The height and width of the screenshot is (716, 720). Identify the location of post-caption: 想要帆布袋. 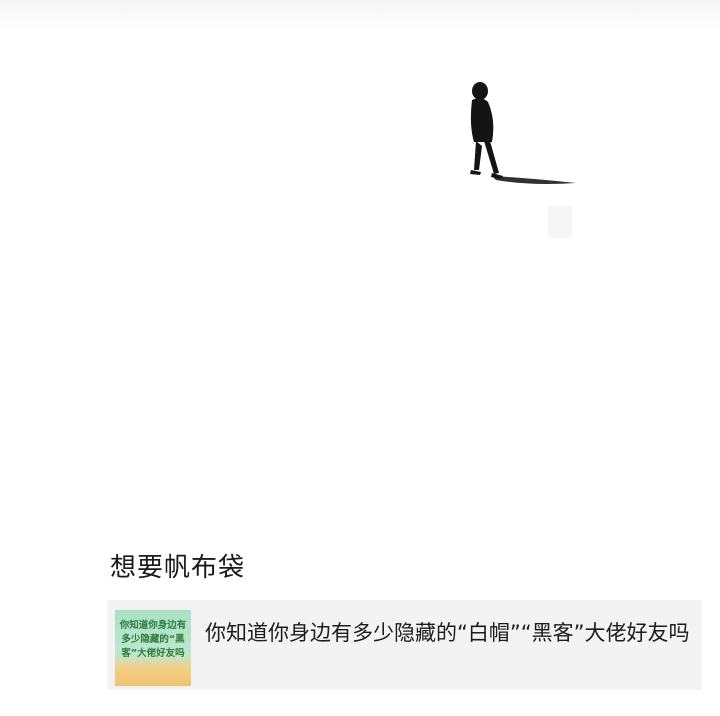
(178, 568).